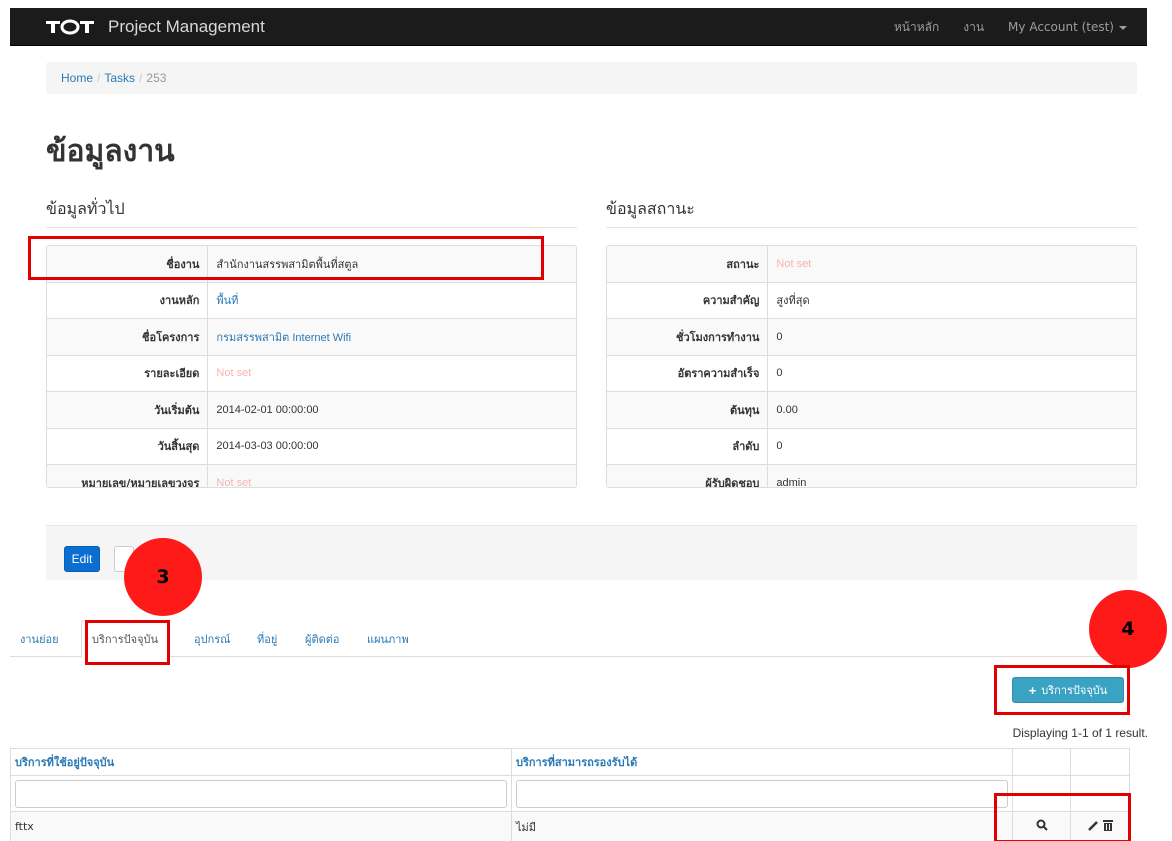  I want to click on detail-row-progress: อัตราความสำเร็จ 0, so click(871, 373).